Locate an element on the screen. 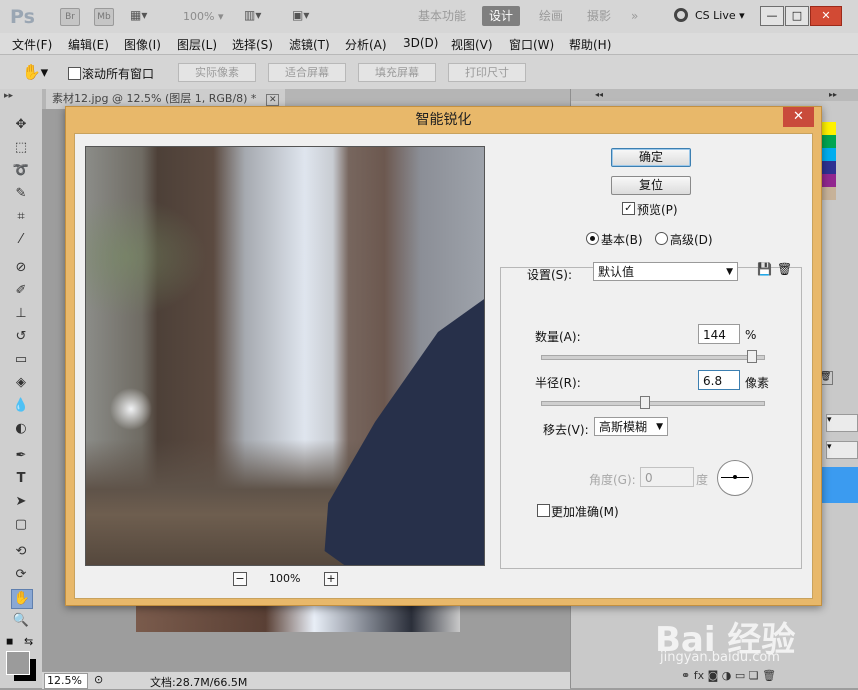 The image size is (858, 690). dialog-close-button: ✕ is located at coordinates (798, 117).